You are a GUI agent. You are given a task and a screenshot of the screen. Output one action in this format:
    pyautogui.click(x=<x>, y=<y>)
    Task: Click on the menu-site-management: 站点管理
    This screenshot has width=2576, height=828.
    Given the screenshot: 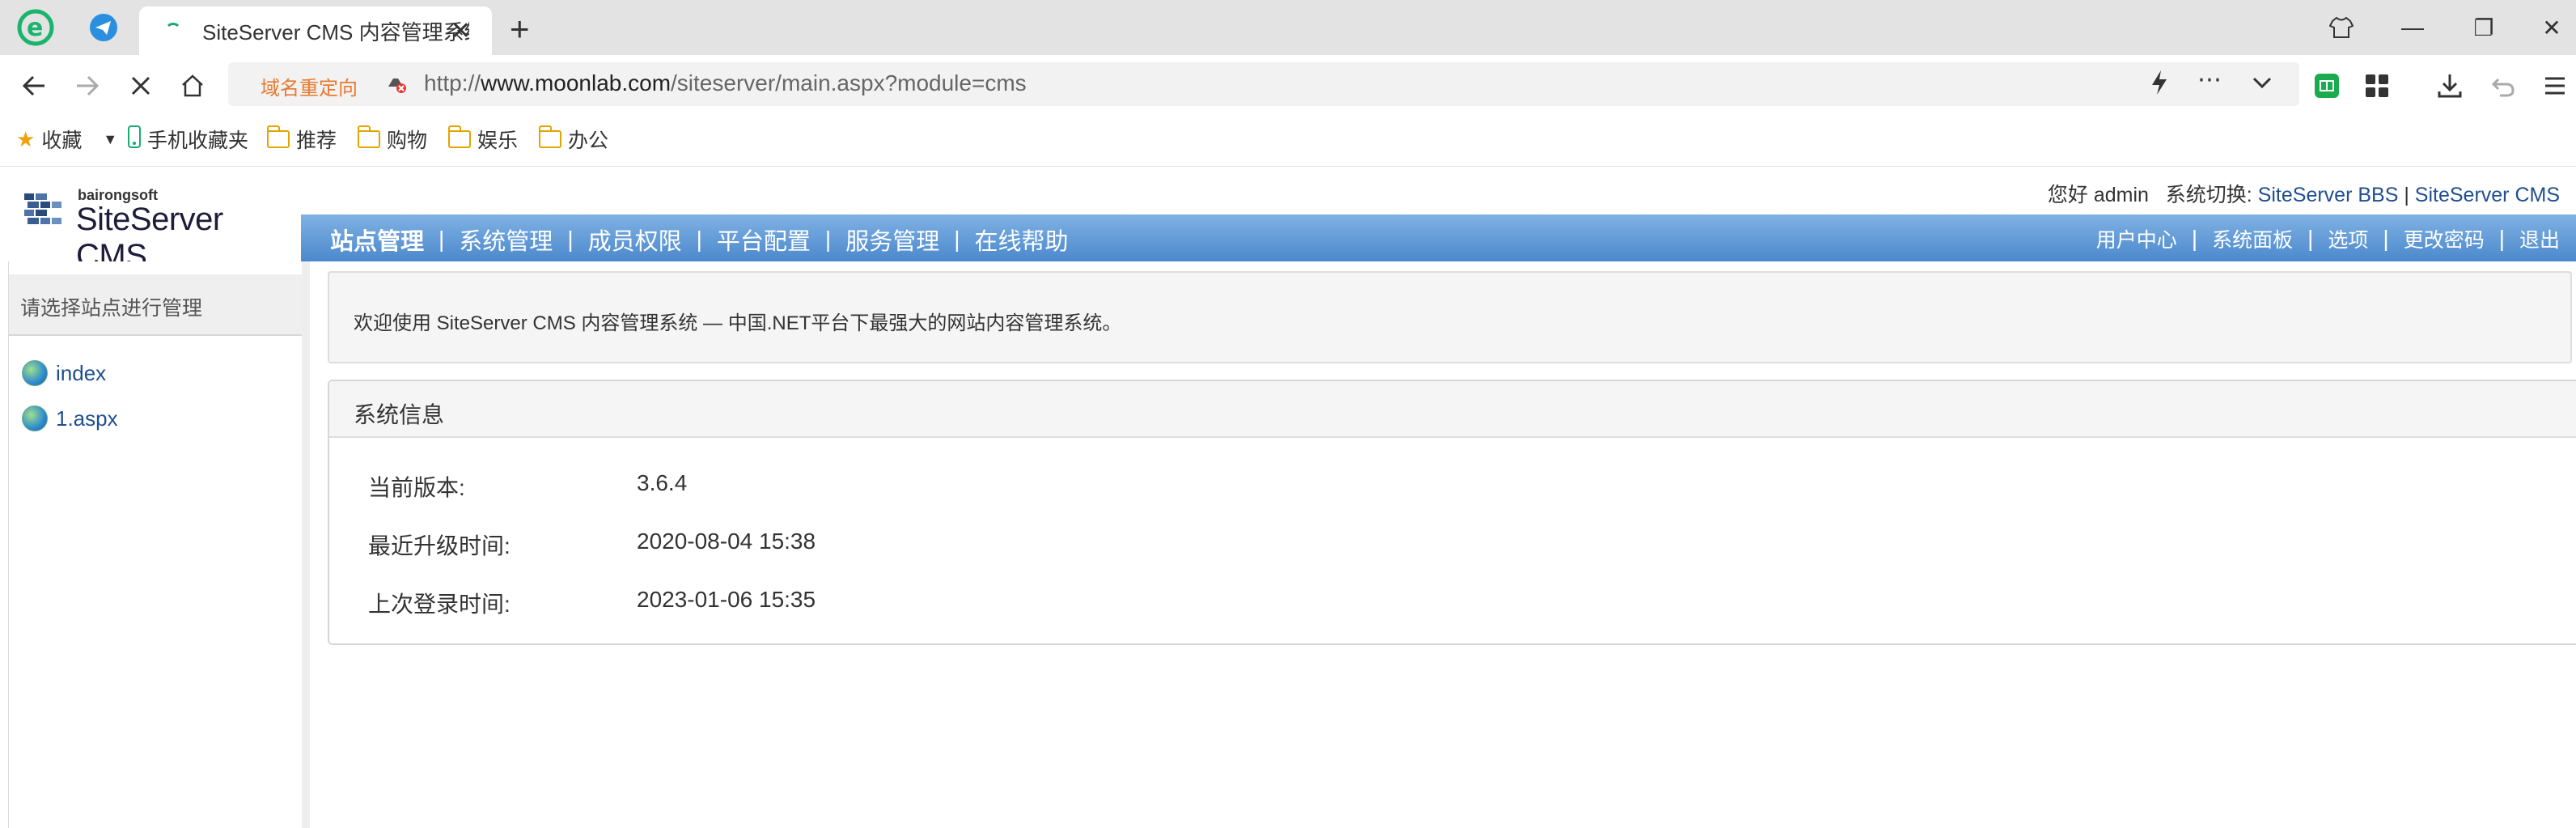 What is the action you would take?
    pyautogui.click(x=377, y=240)
    